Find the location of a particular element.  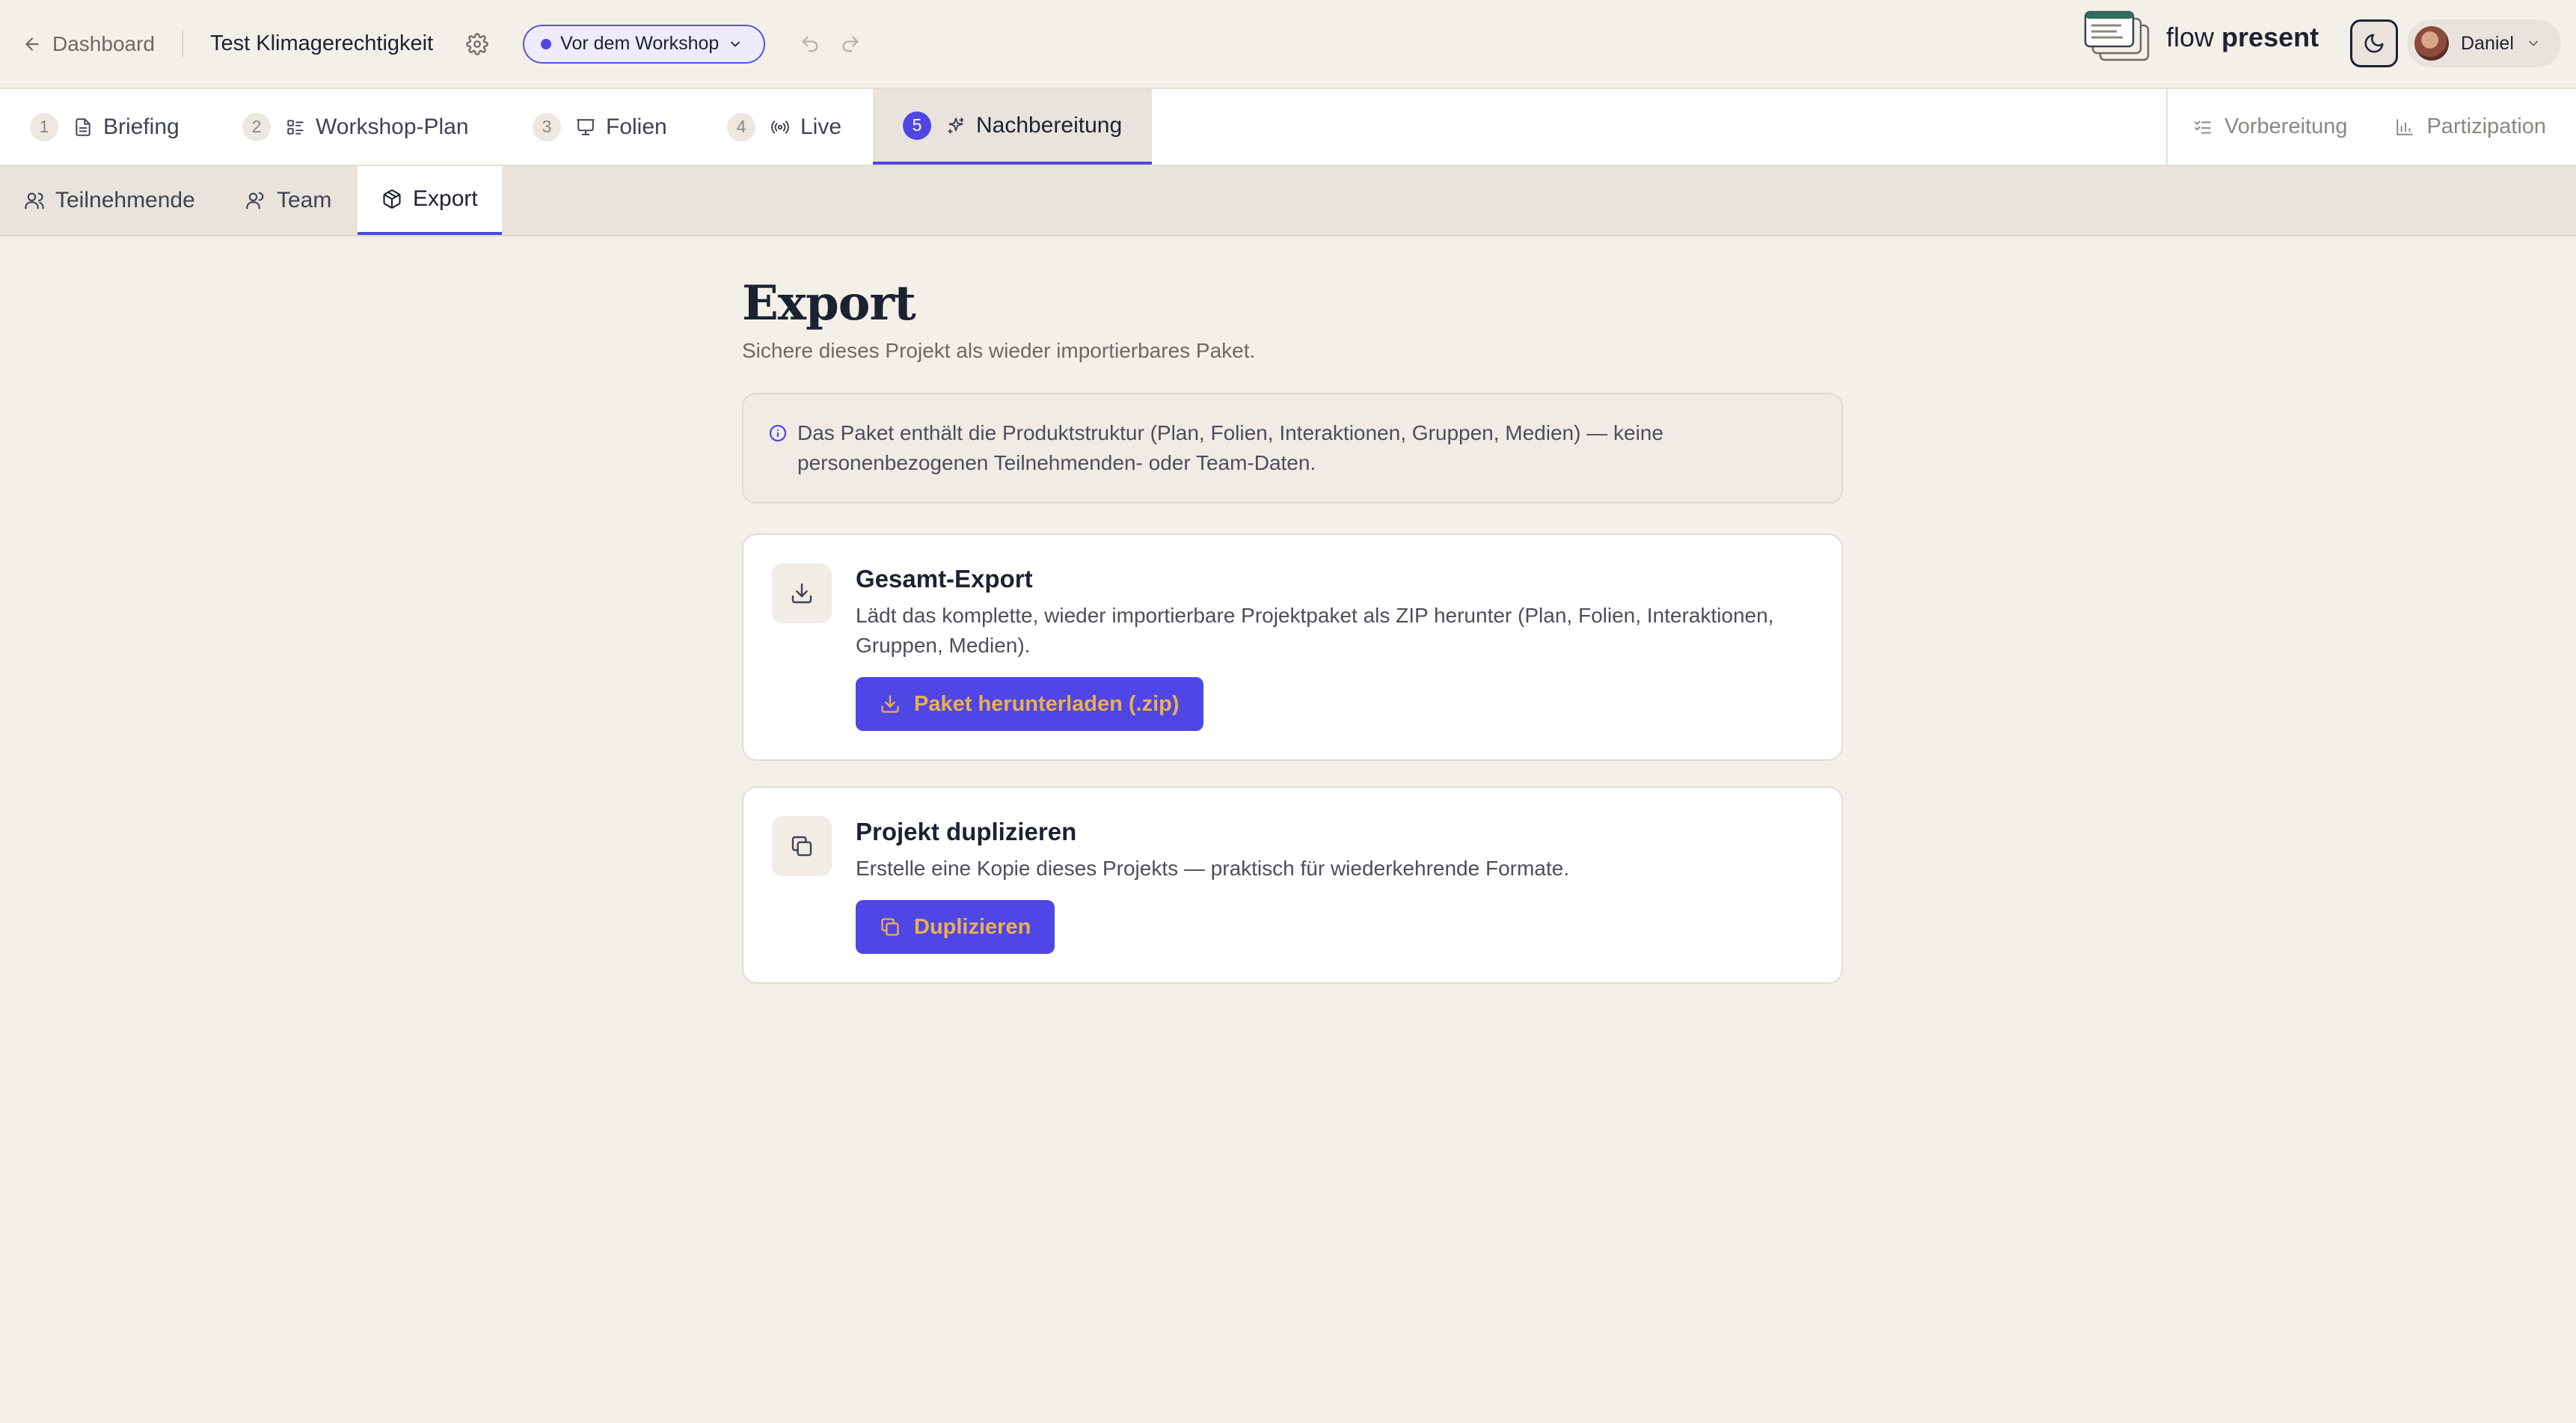

back-to-dashboard-link: Dashboard is located at coordinates (88, 44).